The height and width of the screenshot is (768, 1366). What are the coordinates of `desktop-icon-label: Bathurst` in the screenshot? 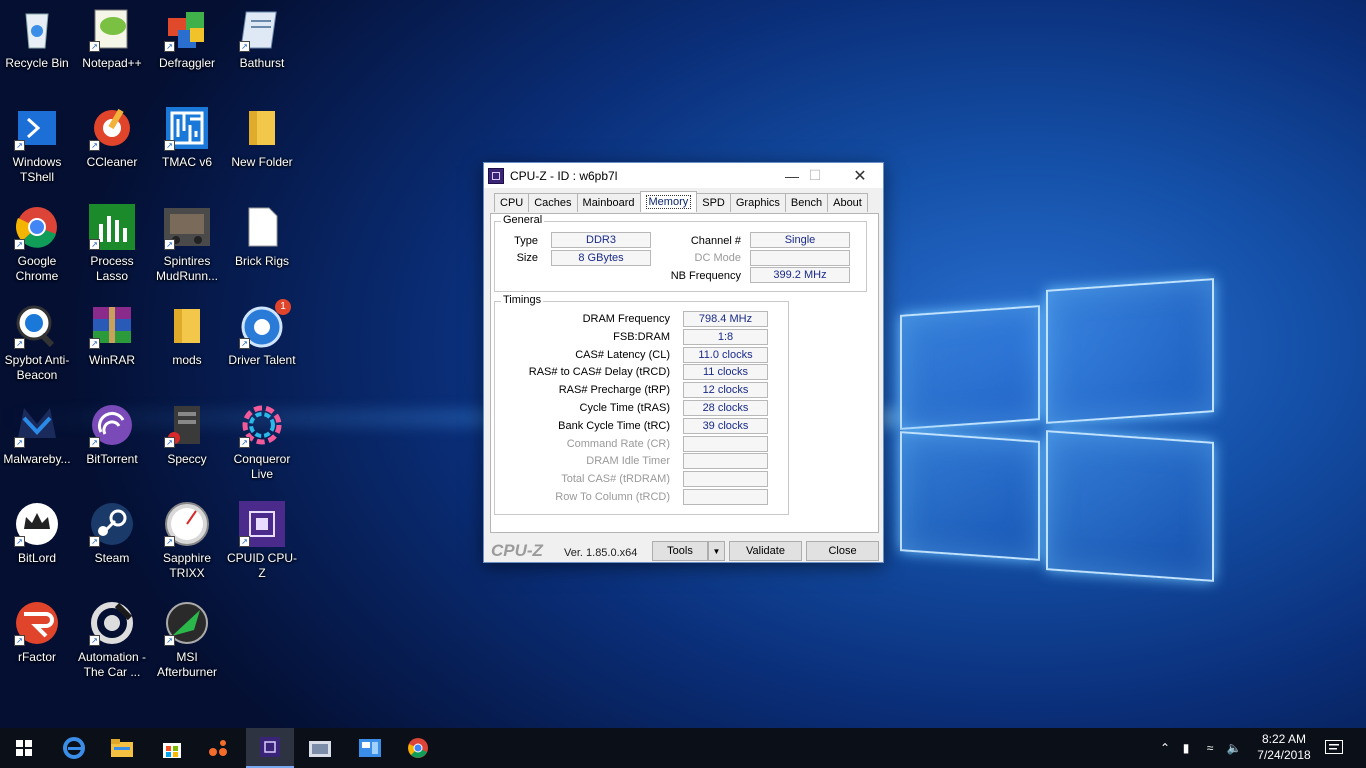 It's located at (262, 63).